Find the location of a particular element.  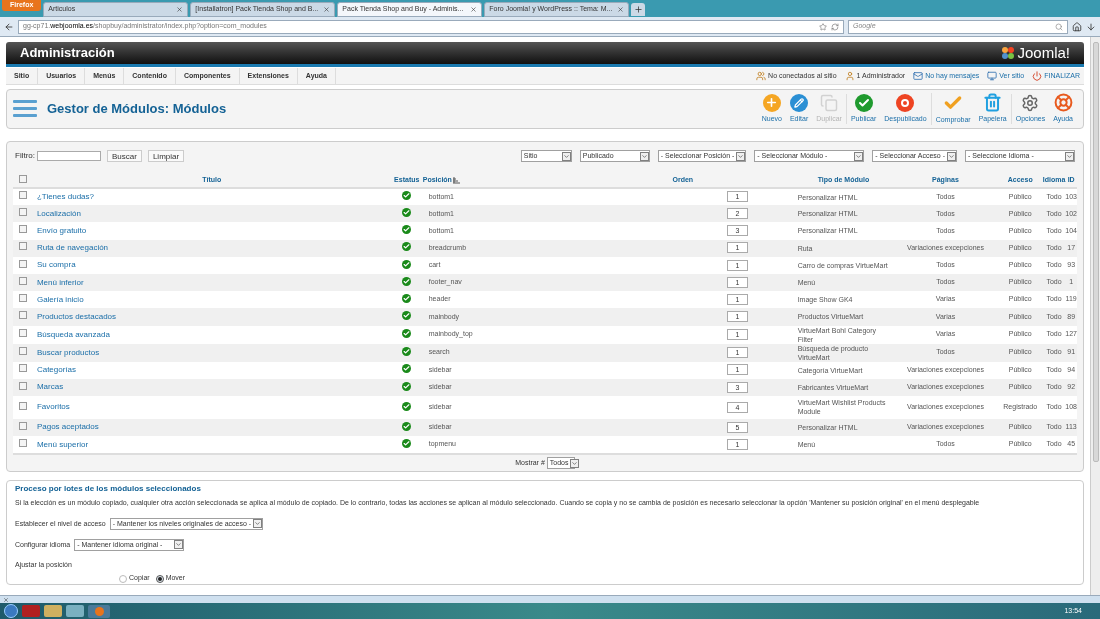

module-link: Menú superior is located at coordinates (62, 444).